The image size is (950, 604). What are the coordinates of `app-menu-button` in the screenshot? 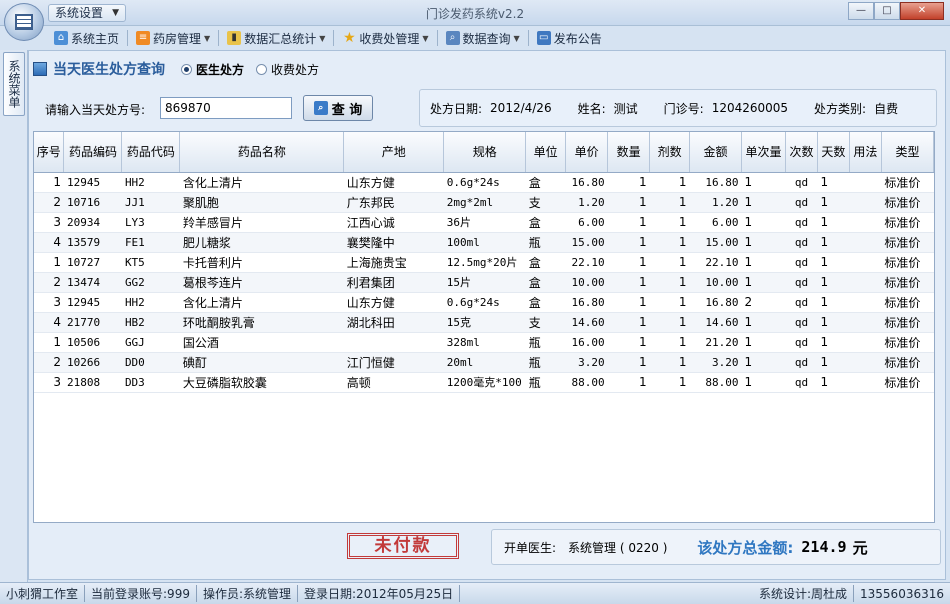 It's located at (24, 22).